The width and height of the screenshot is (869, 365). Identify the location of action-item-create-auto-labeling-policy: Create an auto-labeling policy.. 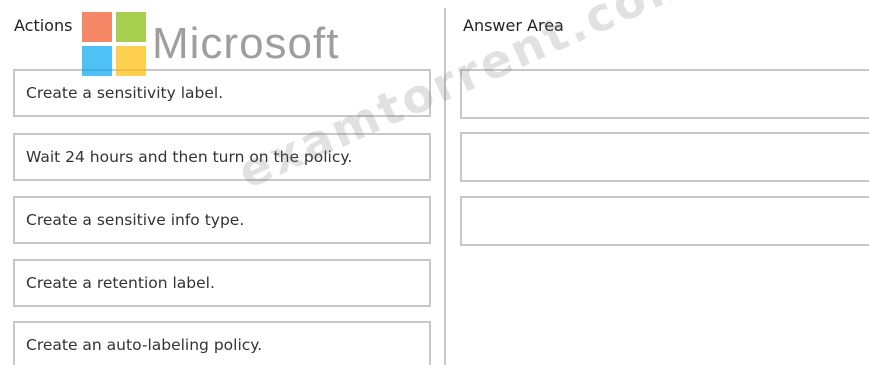
(222, 343).